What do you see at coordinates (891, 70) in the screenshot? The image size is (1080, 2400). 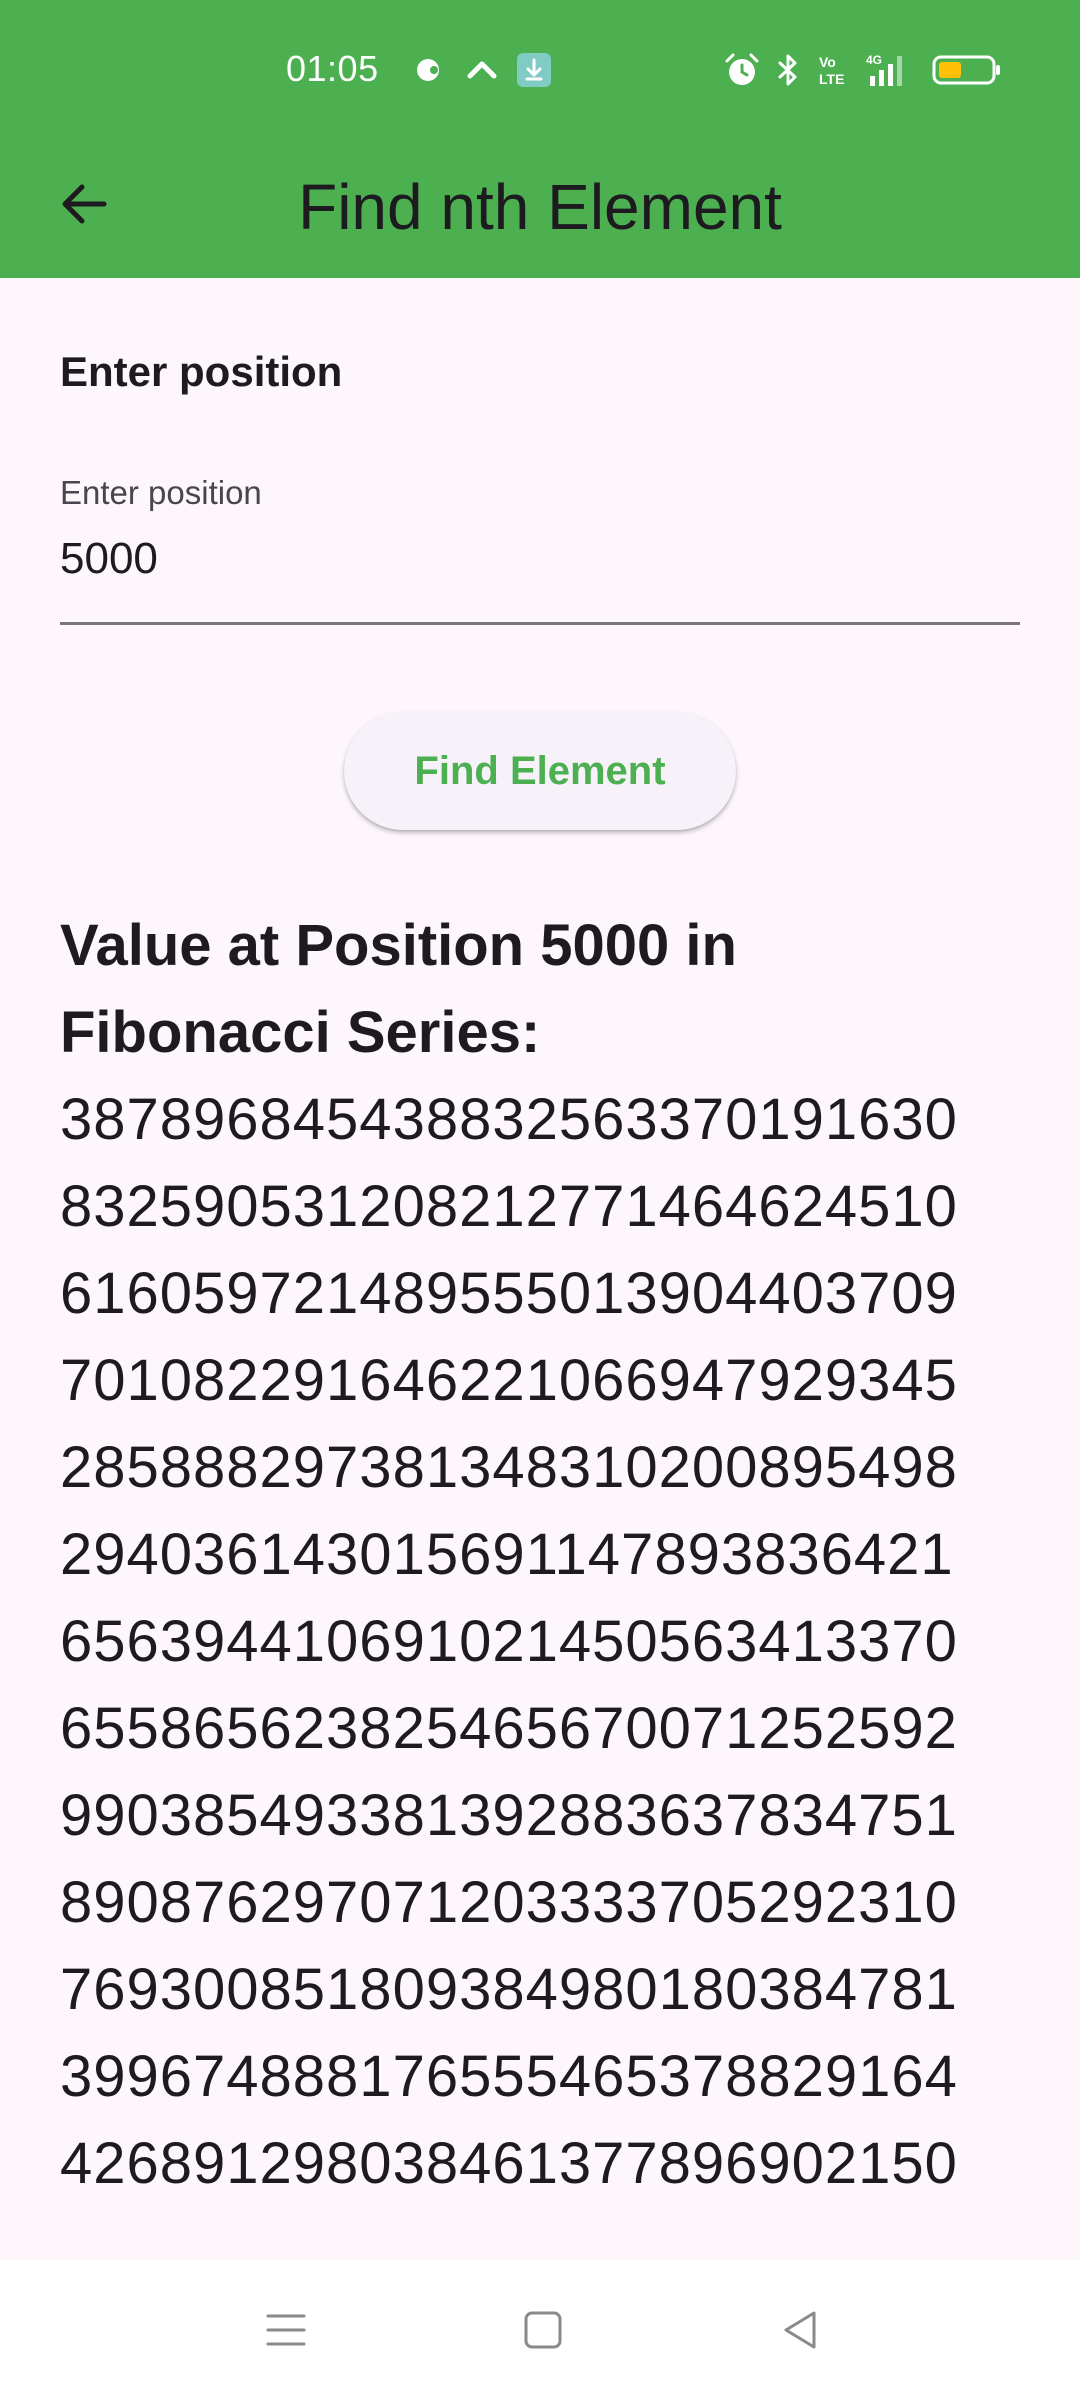 I see `4g-signal-icon: 4G` at bounding box center [891, 70].